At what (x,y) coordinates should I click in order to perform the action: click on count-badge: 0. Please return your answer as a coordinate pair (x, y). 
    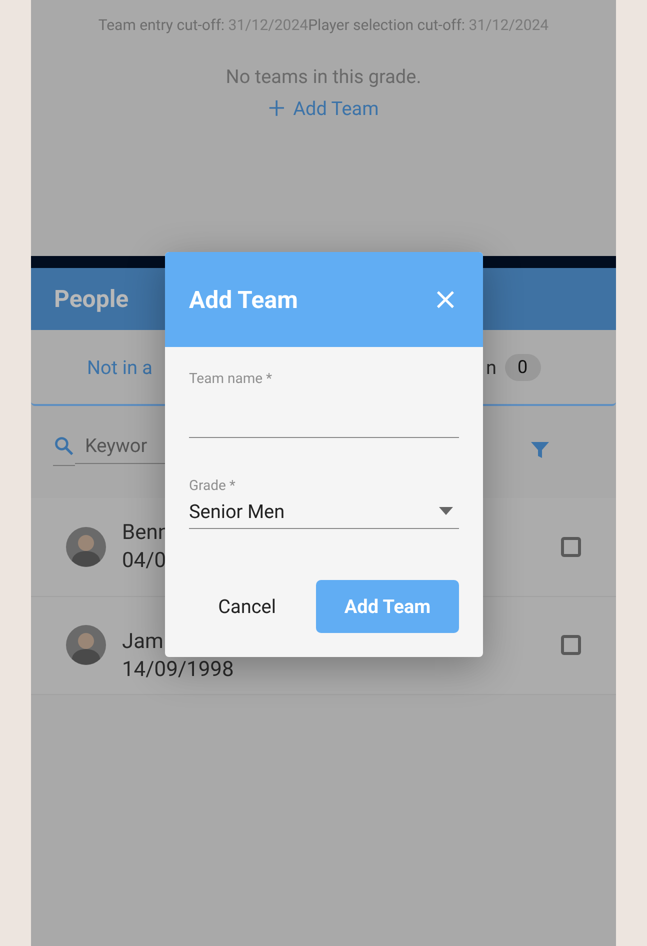
    Looking at the image, I should click on (522, 367).